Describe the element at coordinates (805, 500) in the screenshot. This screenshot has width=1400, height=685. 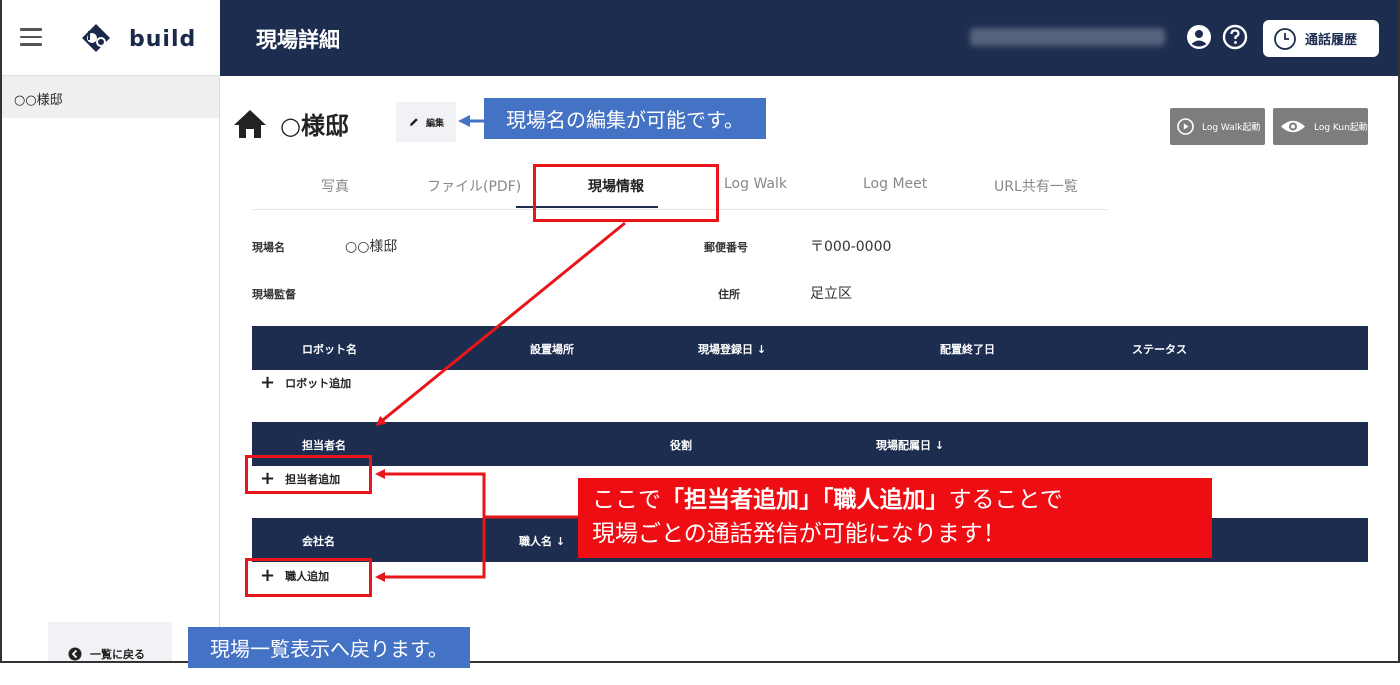
I see `main-note-part-b: 「担当者追加」「職人追加」` at that location.